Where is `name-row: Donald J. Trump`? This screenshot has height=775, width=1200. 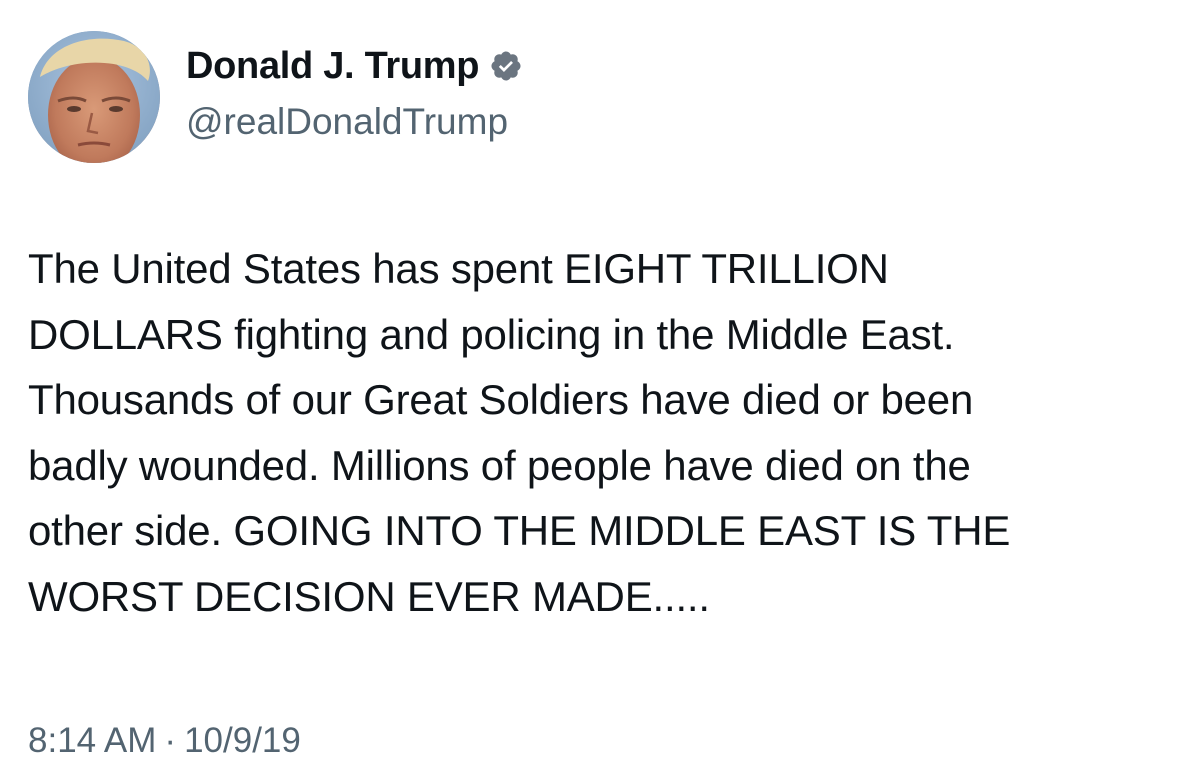 name-row: Donald J. Trump is located at coordinates (354, 66).